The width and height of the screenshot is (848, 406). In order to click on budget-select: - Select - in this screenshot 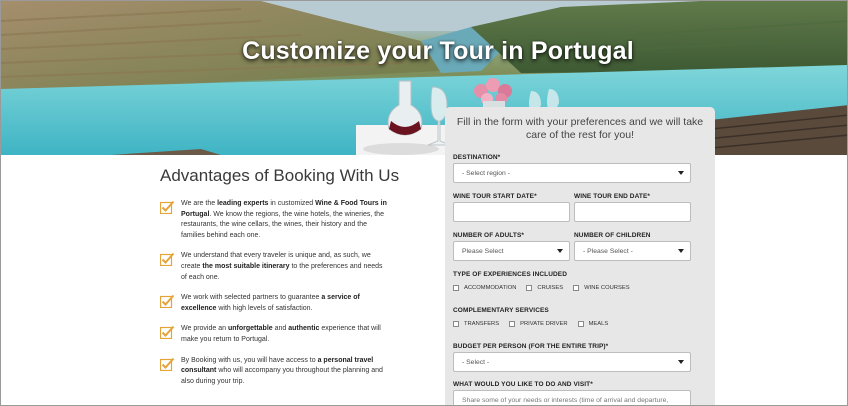, I will do `click(572, 362)`.